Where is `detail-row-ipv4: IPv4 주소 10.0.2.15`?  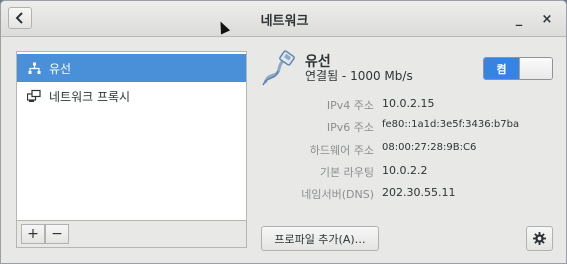
detail-row-ipv4: IPv4 주소 10.0.2.15 is located at coordinates (411, 105).